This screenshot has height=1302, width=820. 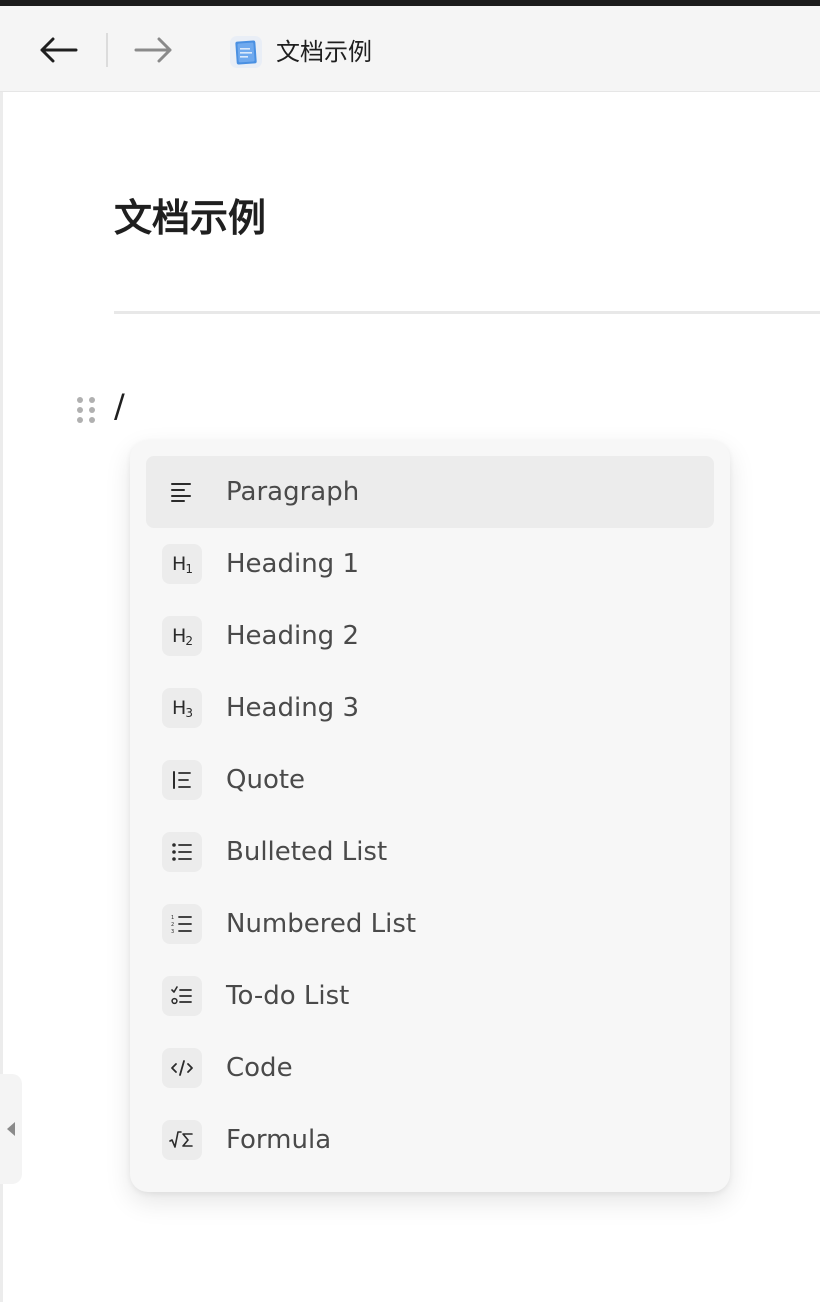 I want to click on menu-item-bulleted-list: Bulleted List, so click(x=430, y=852).